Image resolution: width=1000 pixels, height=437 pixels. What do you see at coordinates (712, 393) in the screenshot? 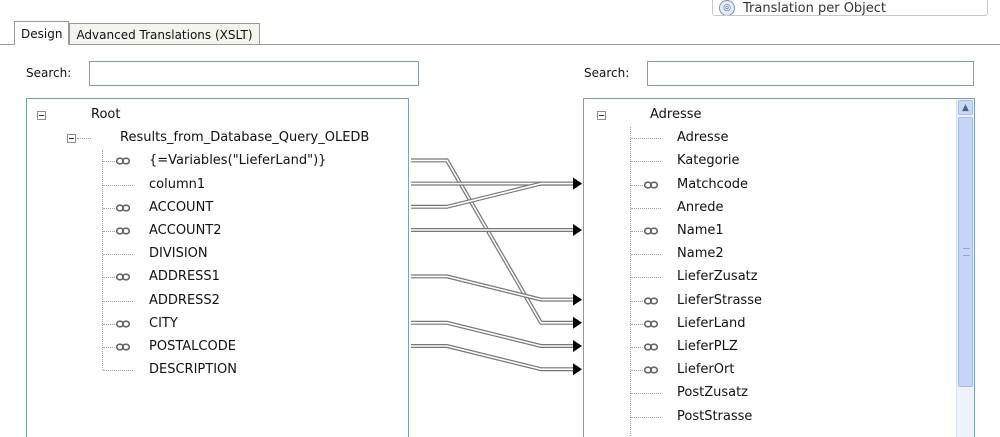
I see `target-field: PostZusatz` at bounding box center [712, 393].